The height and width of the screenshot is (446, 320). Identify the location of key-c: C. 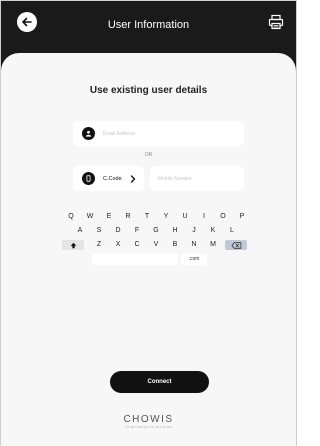
(137, 245).